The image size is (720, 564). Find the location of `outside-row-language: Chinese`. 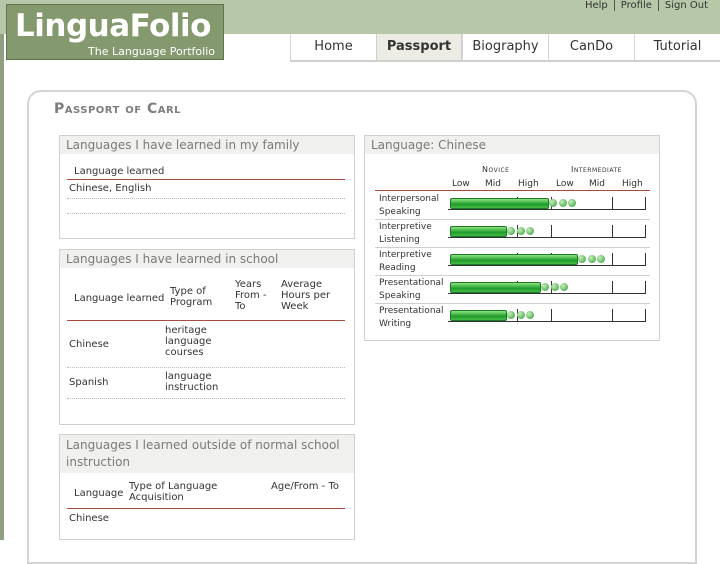

outside-row-language: Chinese is located at coordinates (89, 518).